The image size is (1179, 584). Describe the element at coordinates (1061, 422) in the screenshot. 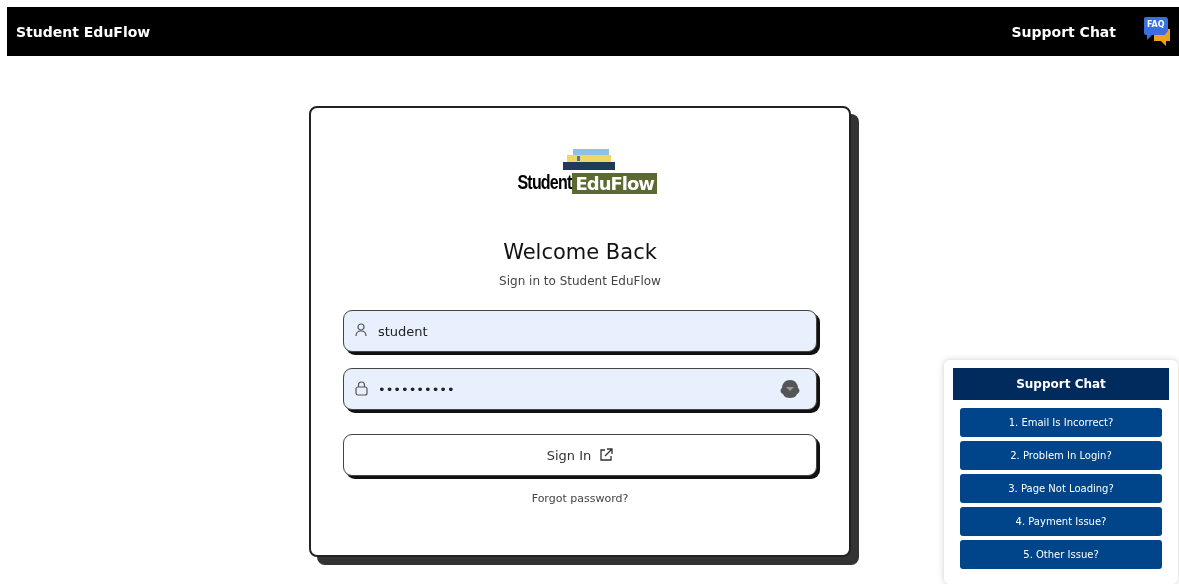

I see `chat-option-button: 1. Email Is Incorrect?` at that location.